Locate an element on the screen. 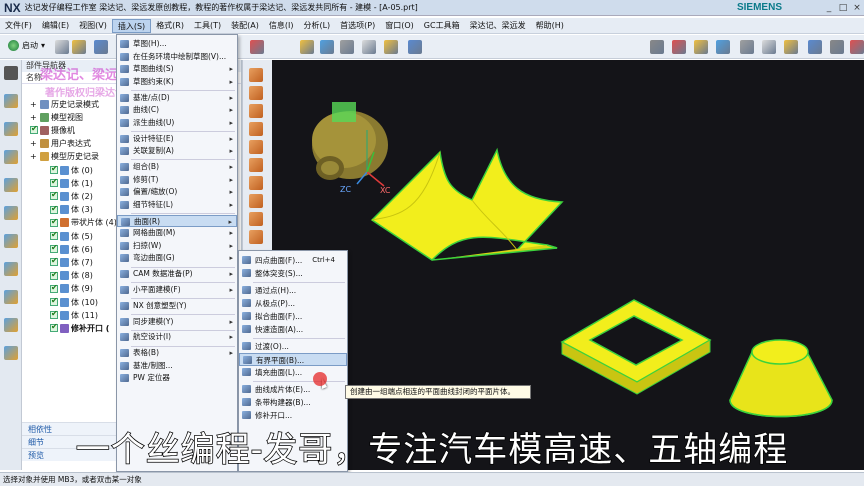  menu-10: 窗口(O) is located at coordinates (399, 26).